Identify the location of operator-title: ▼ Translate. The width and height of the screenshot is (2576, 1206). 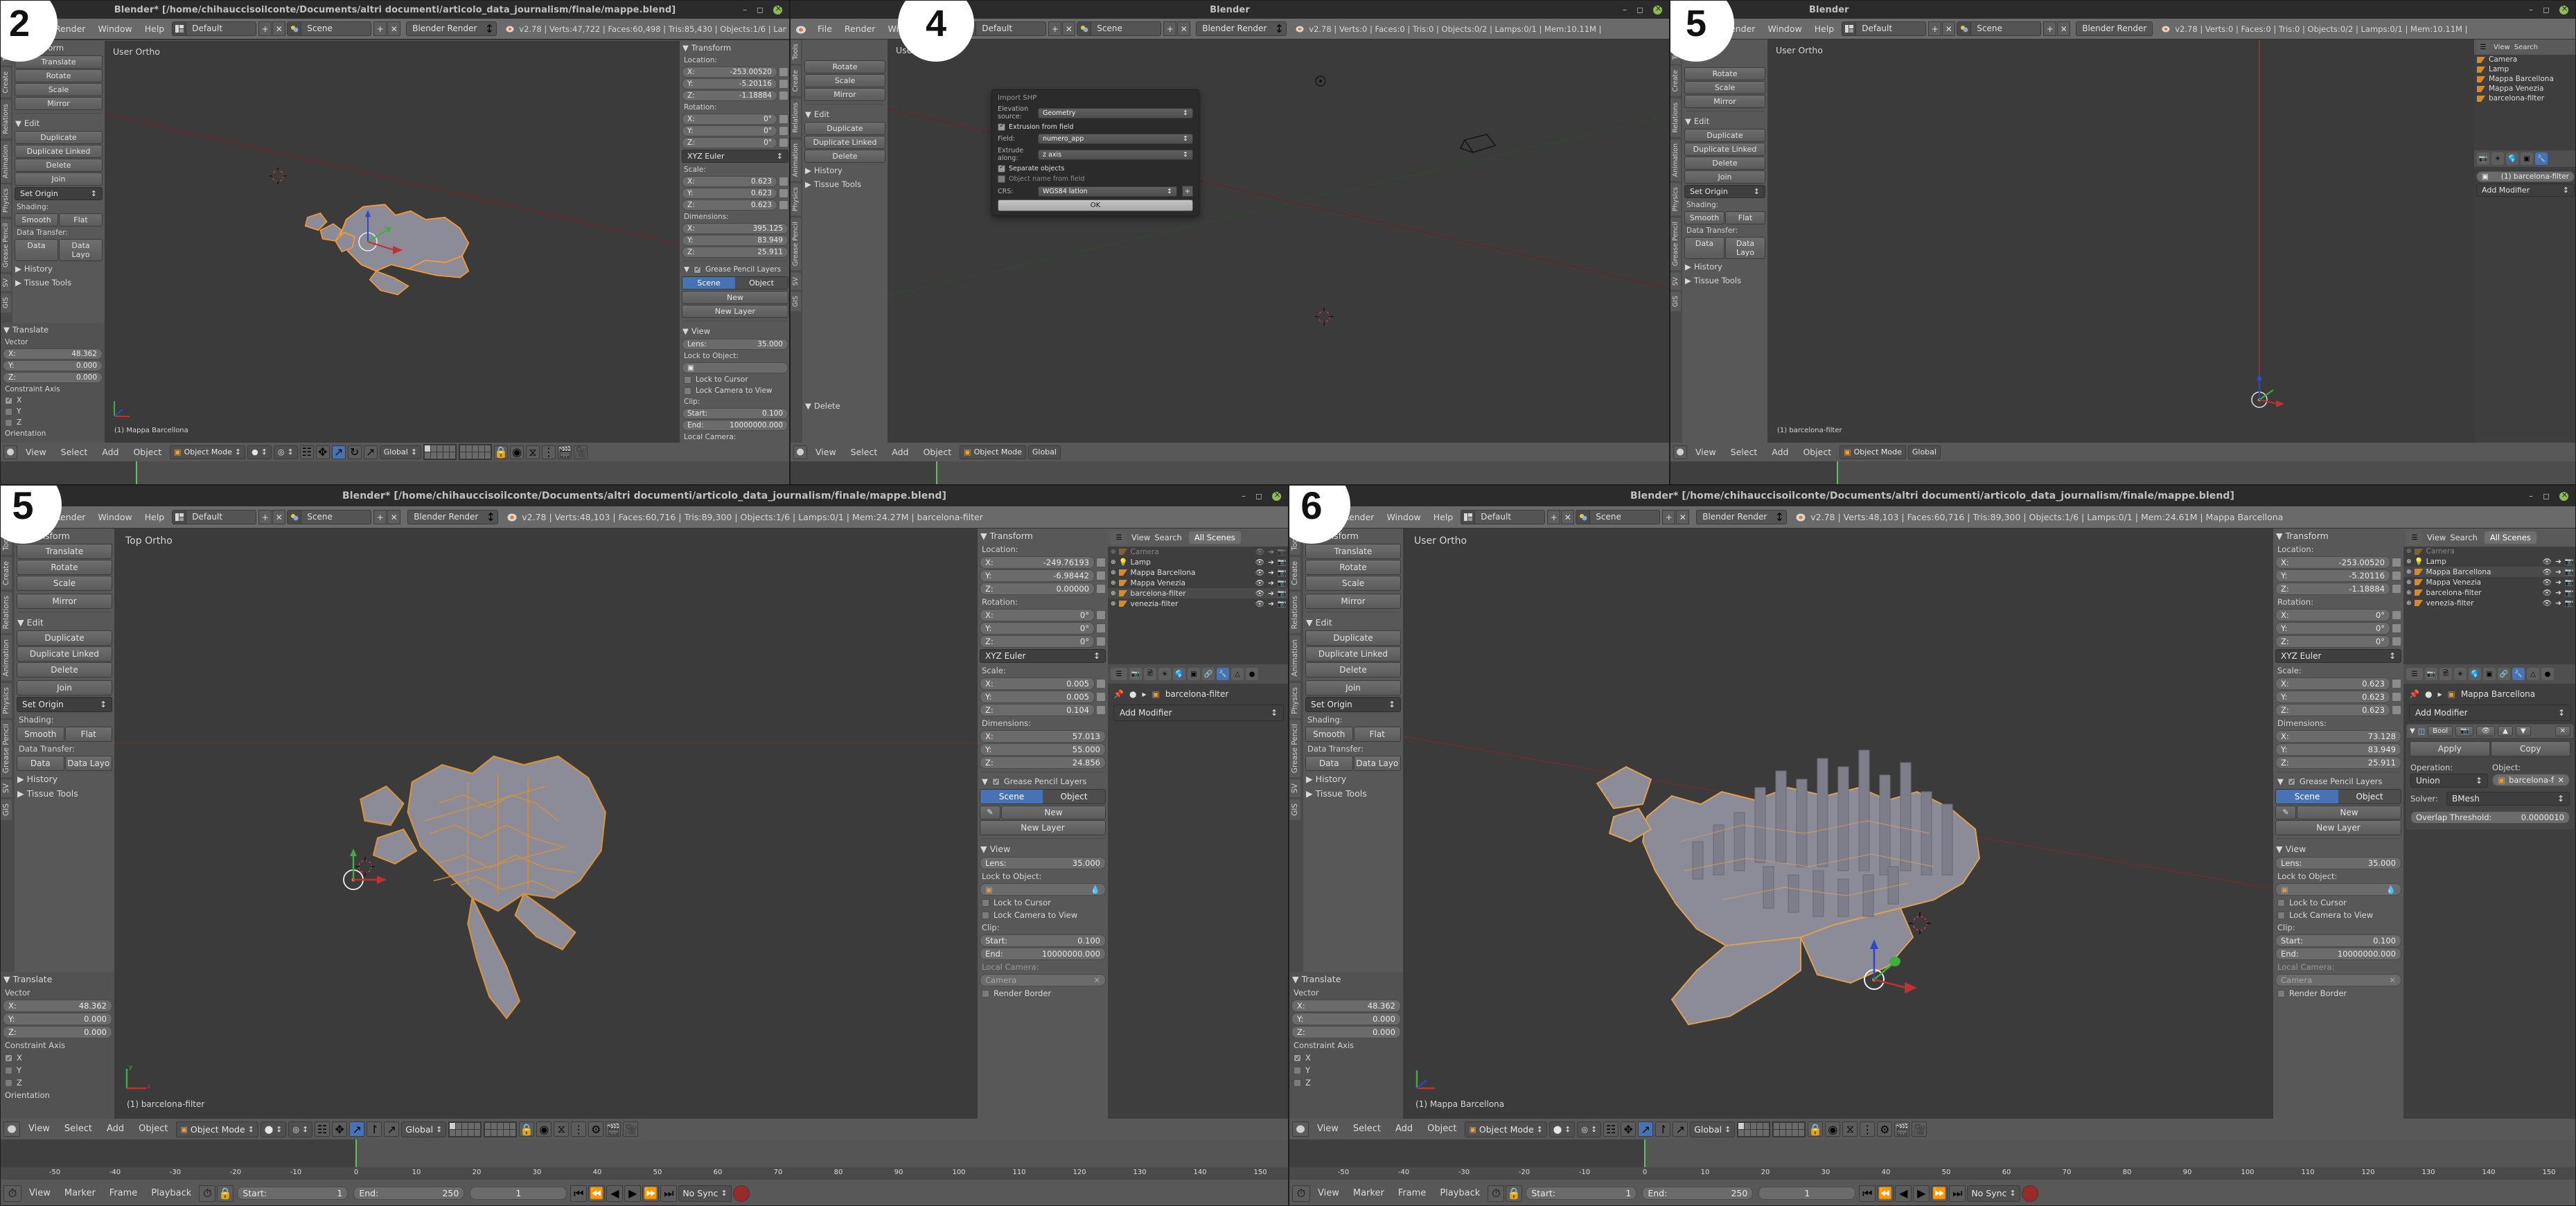
(57, 979).